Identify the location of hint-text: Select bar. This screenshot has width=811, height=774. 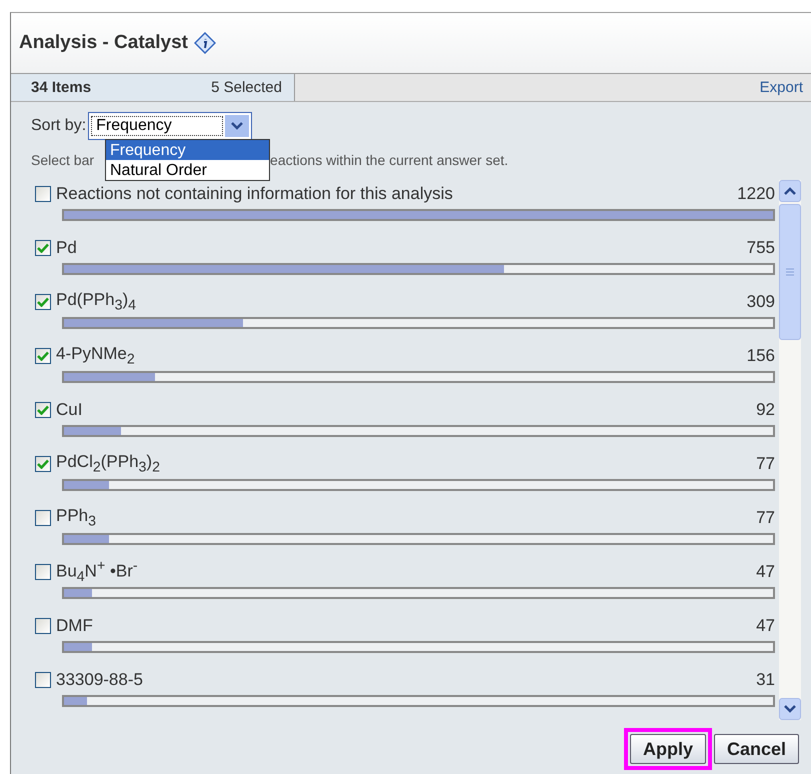
(62, 160).